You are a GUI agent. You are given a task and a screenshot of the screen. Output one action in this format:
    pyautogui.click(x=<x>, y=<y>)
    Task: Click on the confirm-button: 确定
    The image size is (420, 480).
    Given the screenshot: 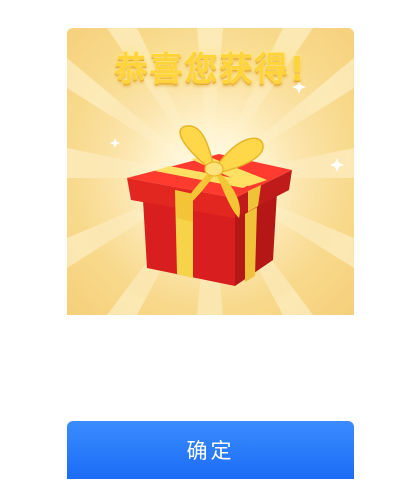 What is the action you would take?
    pyautogui.click(x=210, y=450)
    